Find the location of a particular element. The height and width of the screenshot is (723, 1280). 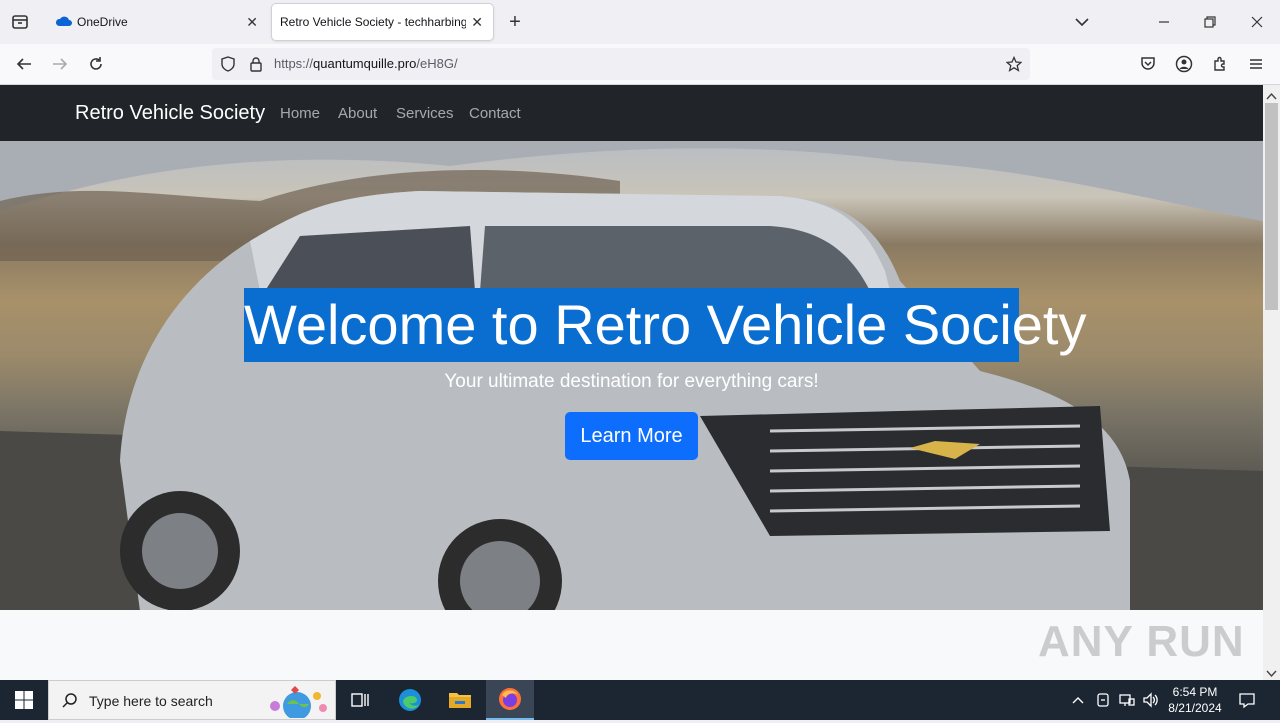

extensions-icon is located at coordinates (1220, 64).